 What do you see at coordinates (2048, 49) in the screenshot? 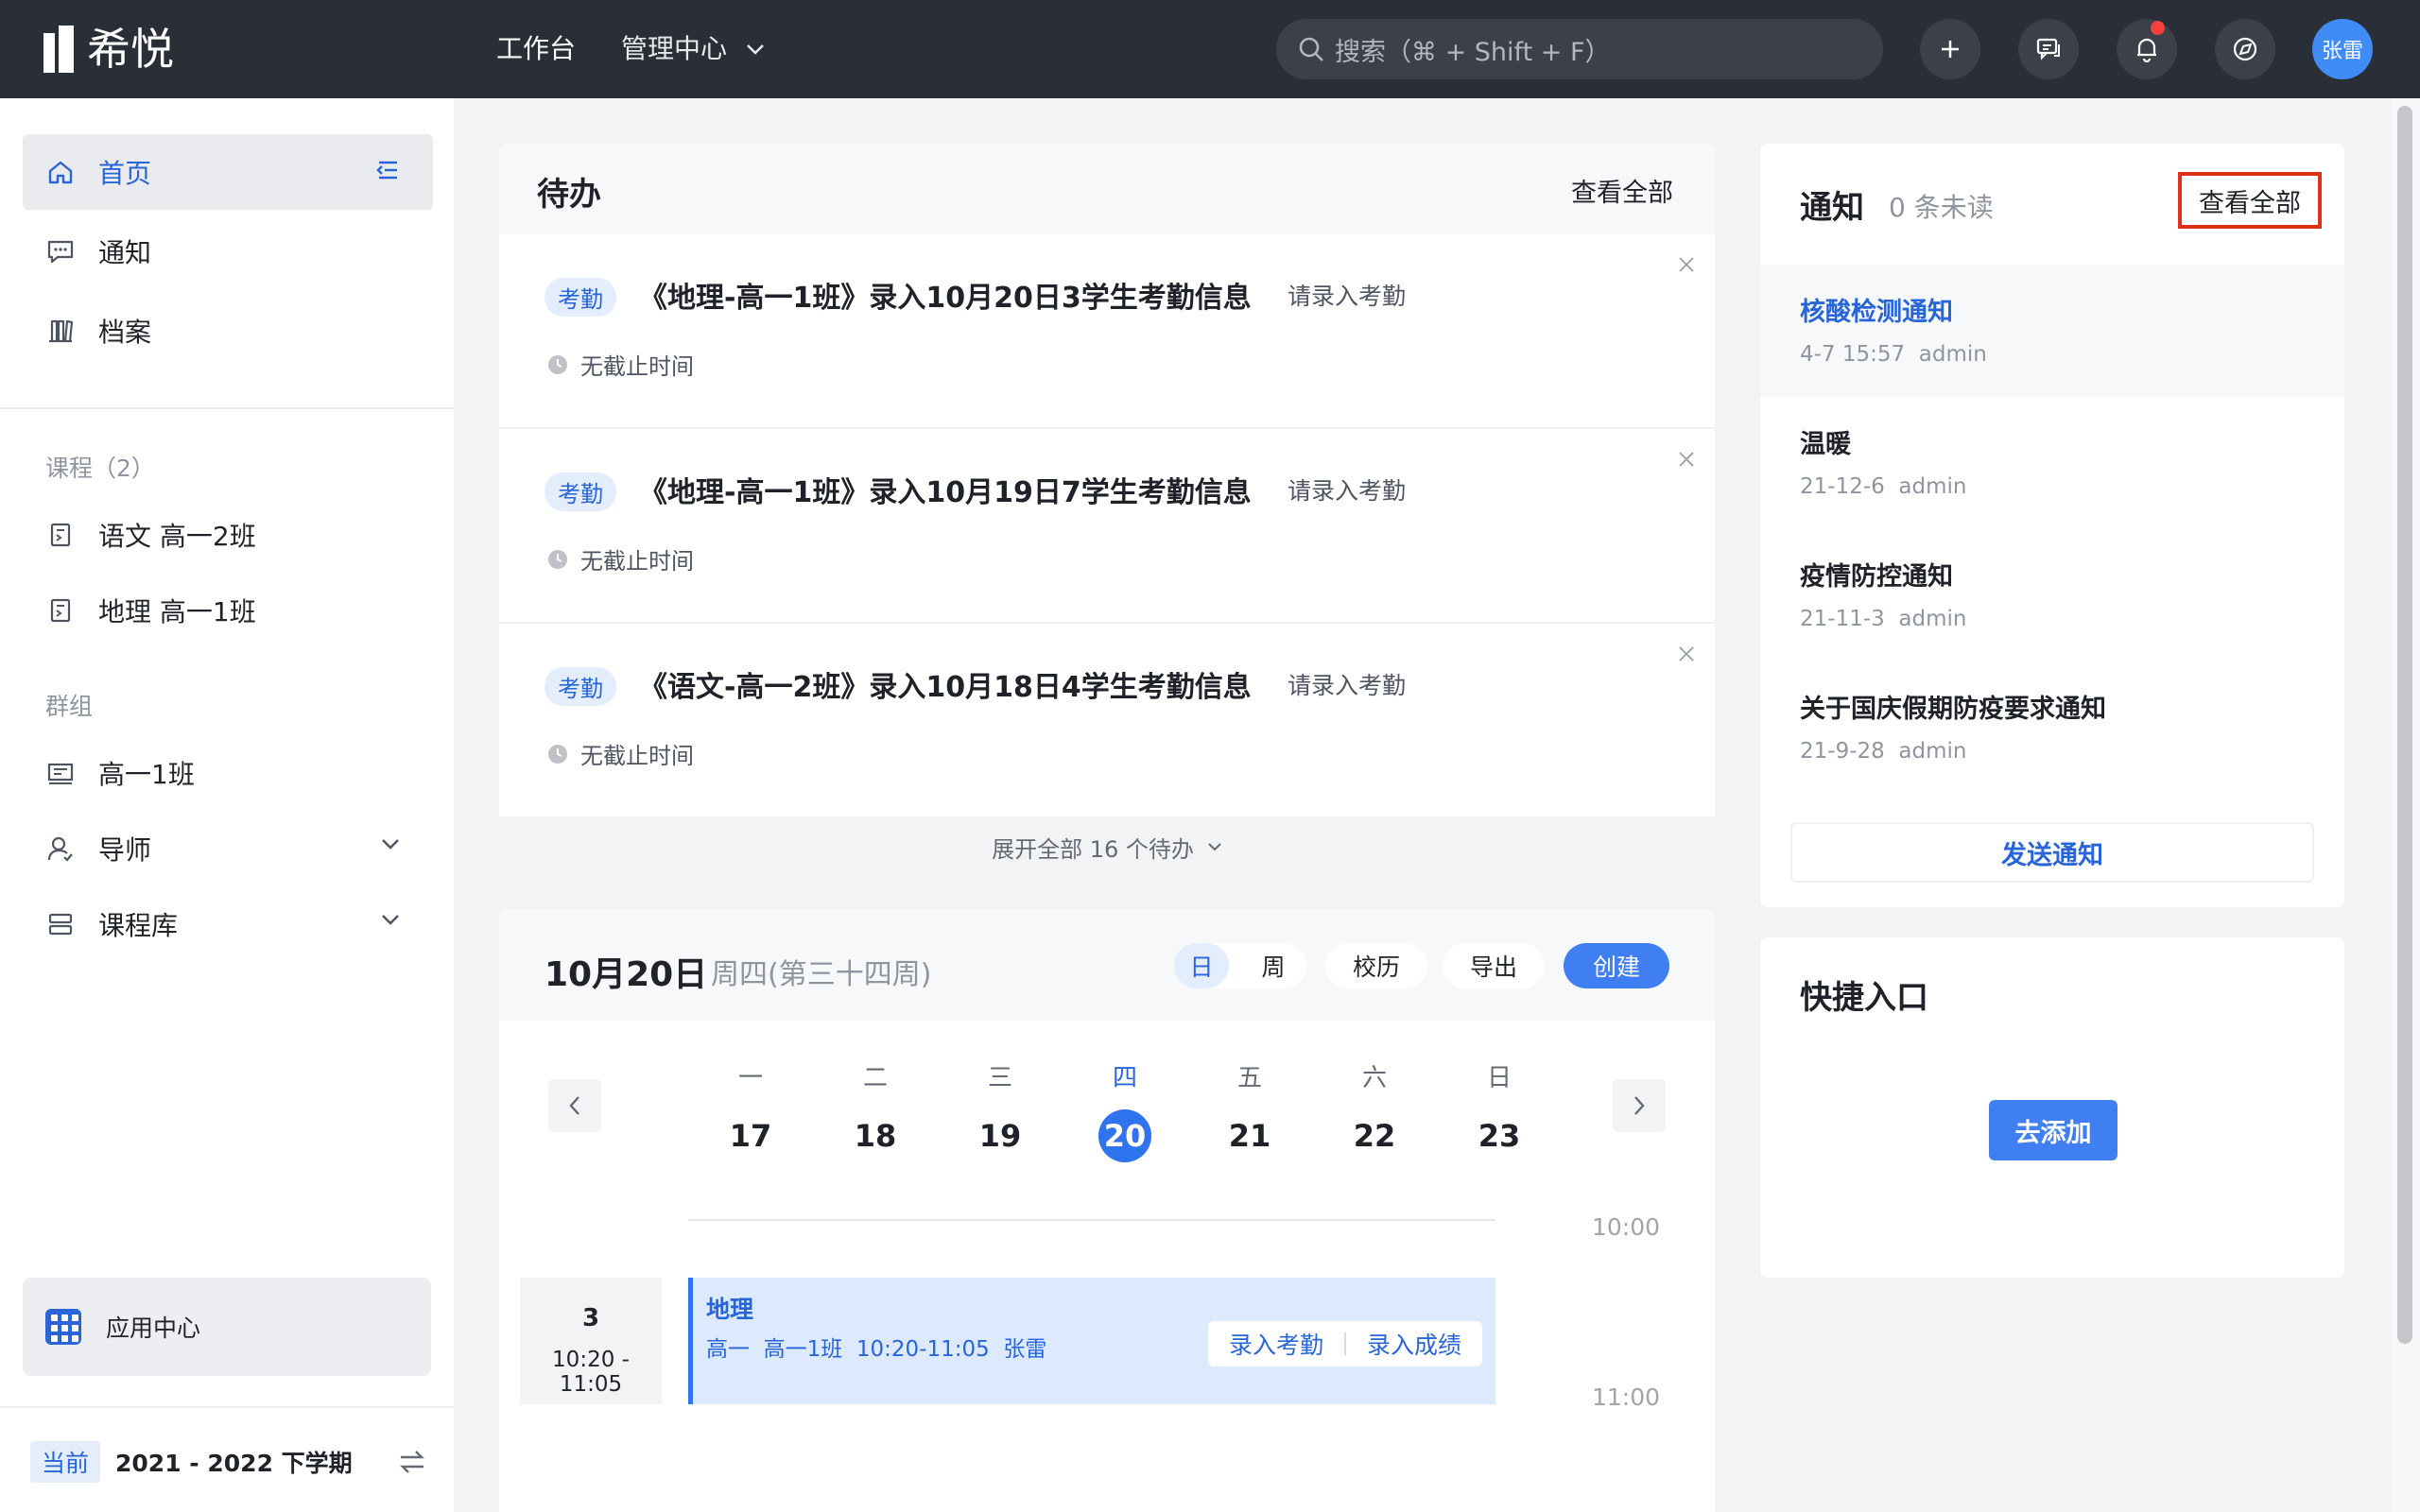
I see `messages-button` at bounding box center [2048, 49].